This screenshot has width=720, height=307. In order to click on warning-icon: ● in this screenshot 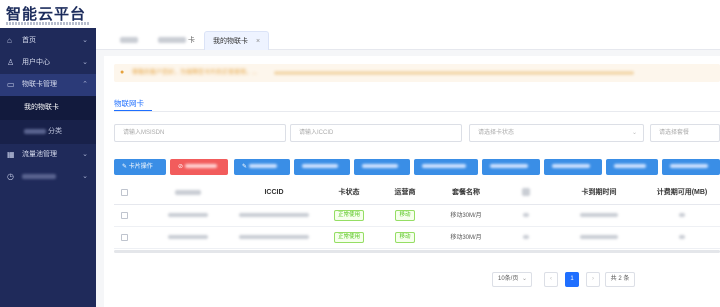, I will do `click(122, 72)`.